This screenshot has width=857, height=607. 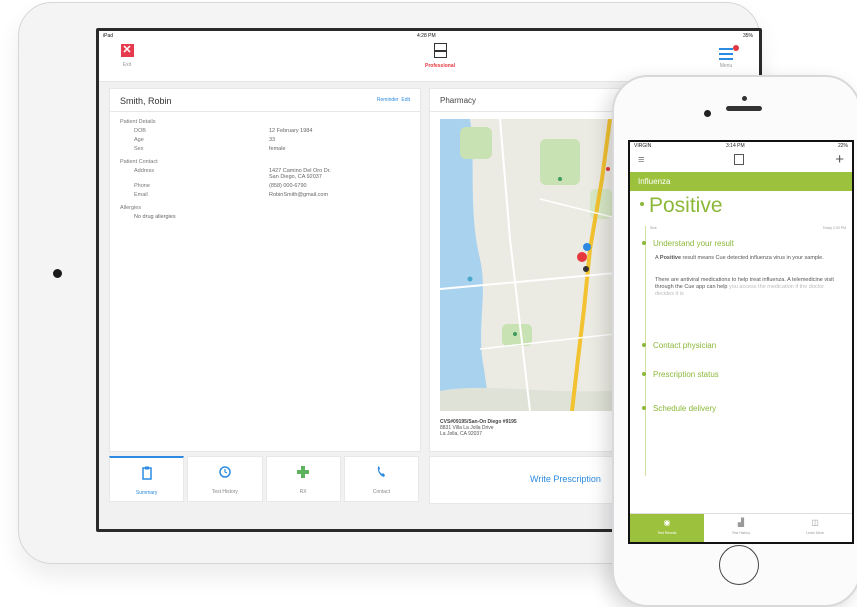 What do you see at coordinates (645, 351) in the screenshot?
I see `timeline-line` at bounding box center [645, 351].